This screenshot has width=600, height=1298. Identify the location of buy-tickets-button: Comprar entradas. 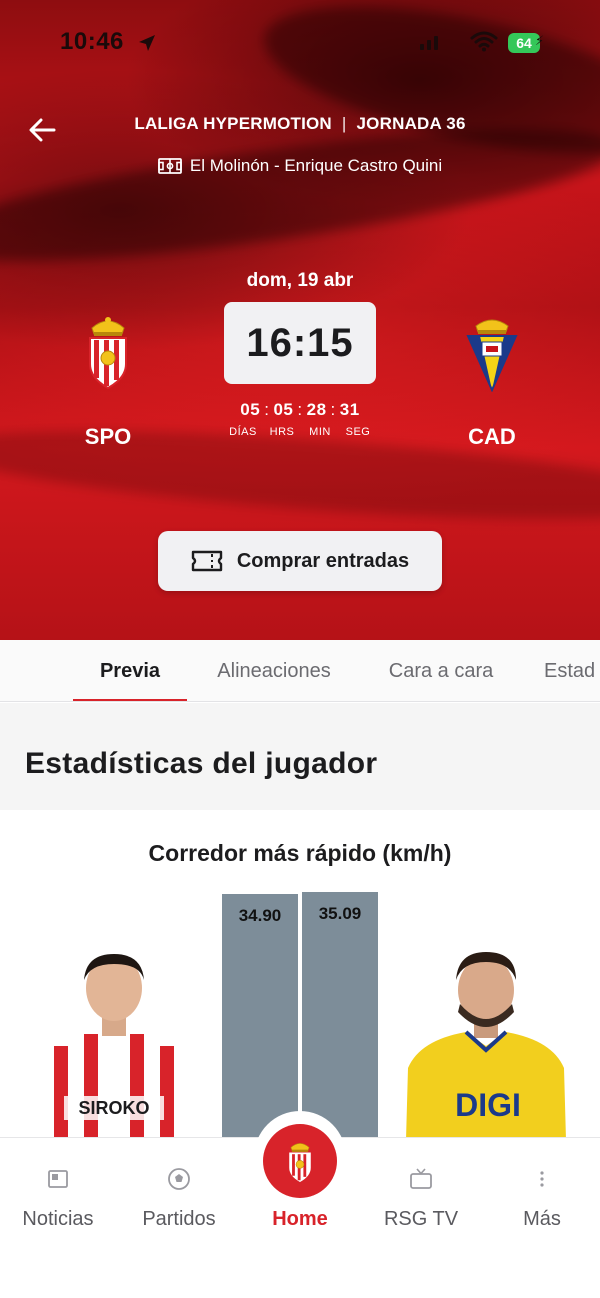
(300, 561).